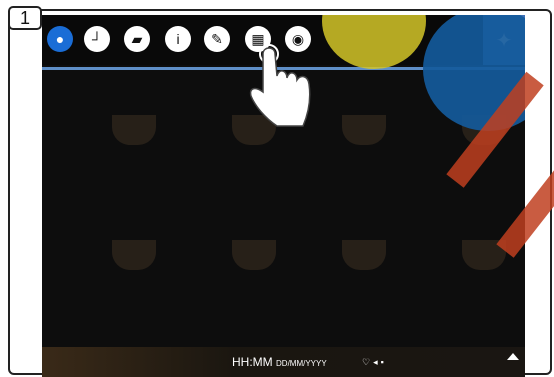  What do you see at coordinates (97, 39) in the screenshot?
I see `clock-icon: ┘` at bounding box center [97, 39].